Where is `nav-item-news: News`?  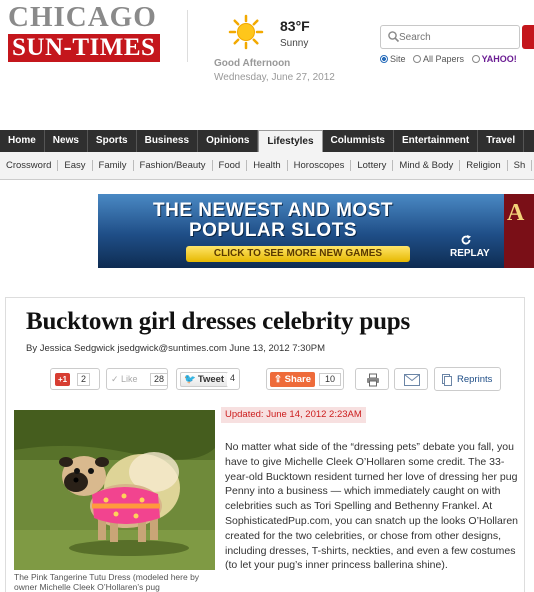
nav-item-news: News is located at coordinates (66, 141).